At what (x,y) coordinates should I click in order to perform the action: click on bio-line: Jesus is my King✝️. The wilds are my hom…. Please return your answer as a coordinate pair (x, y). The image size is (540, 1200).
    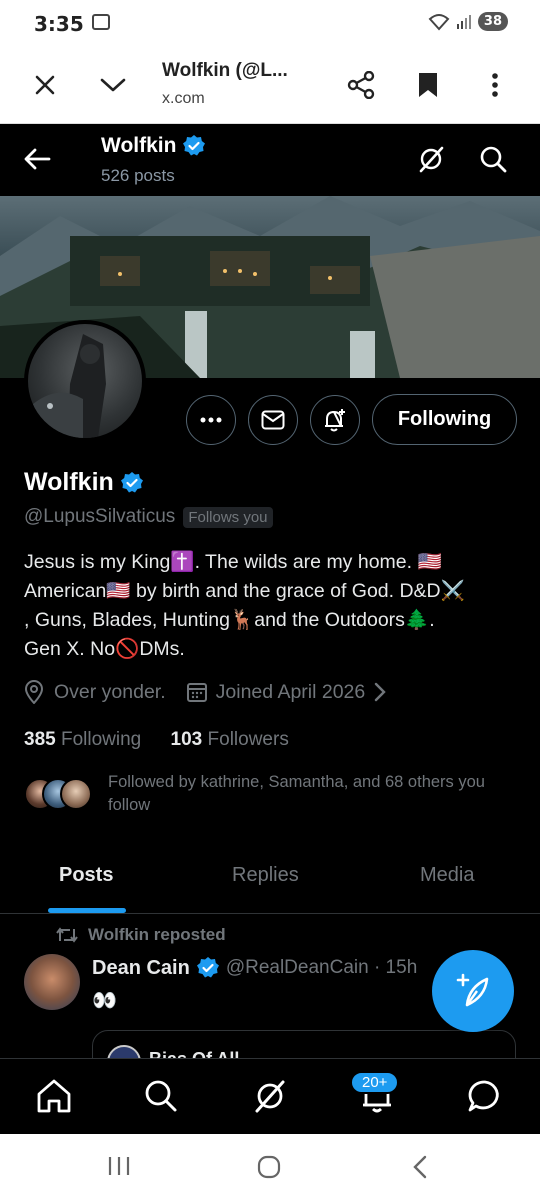
    Looking at the image, I should click on (233, 562).